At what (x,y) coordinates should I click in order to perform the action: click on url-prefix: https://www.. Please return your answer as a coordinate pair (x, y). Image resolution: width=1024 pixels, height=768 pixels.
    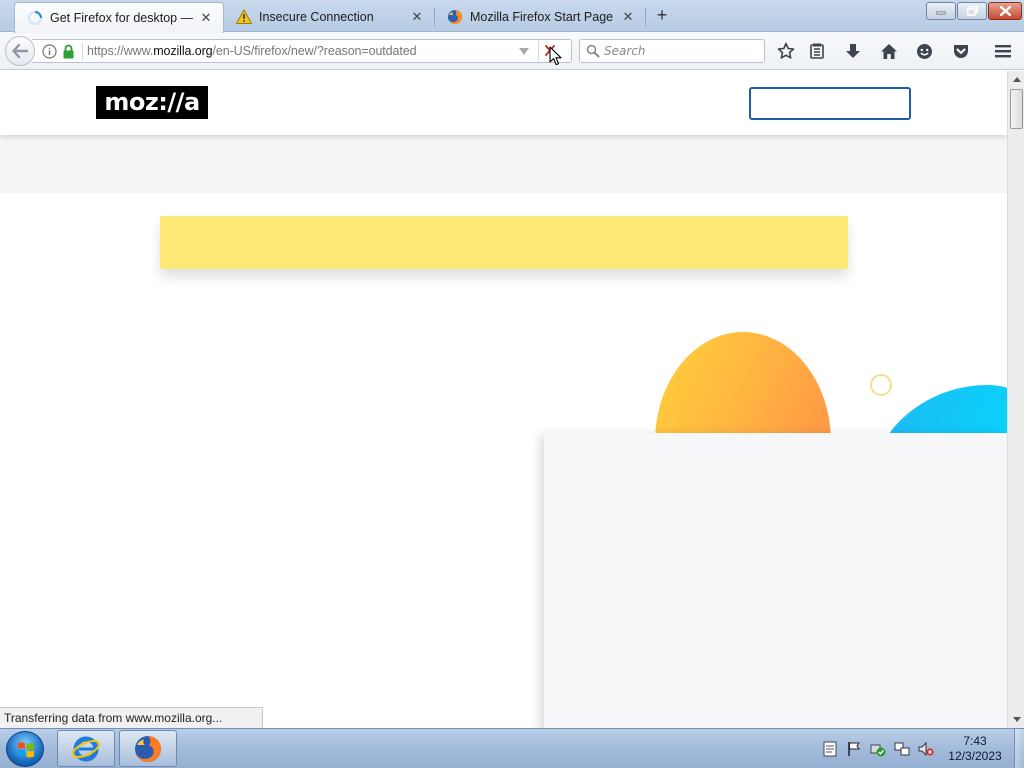
    Looking at the image, I should click on (120, 51).